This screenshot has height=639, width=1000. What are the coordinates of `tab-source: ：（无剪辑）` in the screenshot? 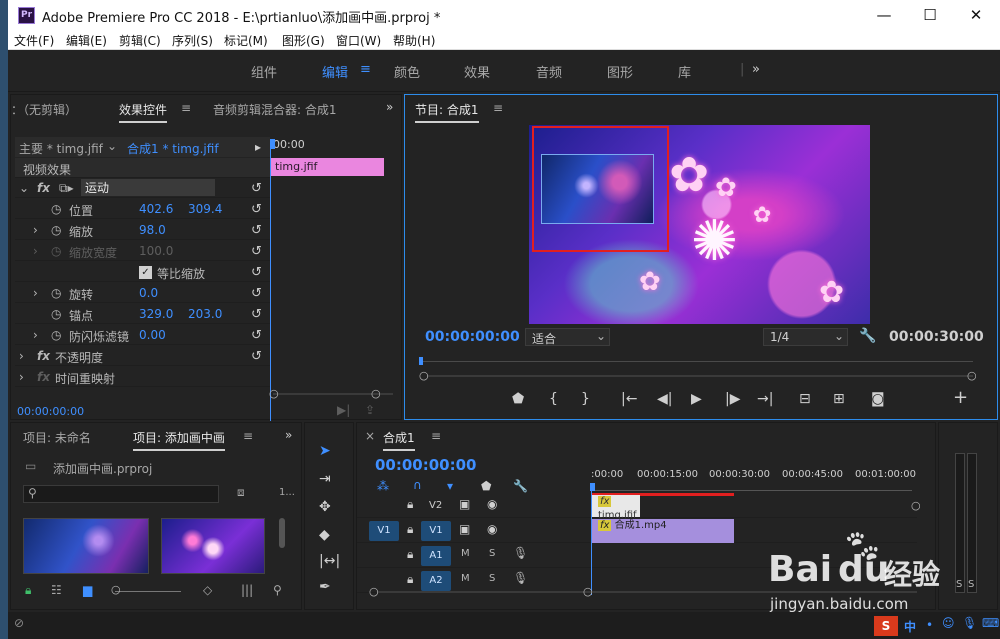 It's located at (44, 109).